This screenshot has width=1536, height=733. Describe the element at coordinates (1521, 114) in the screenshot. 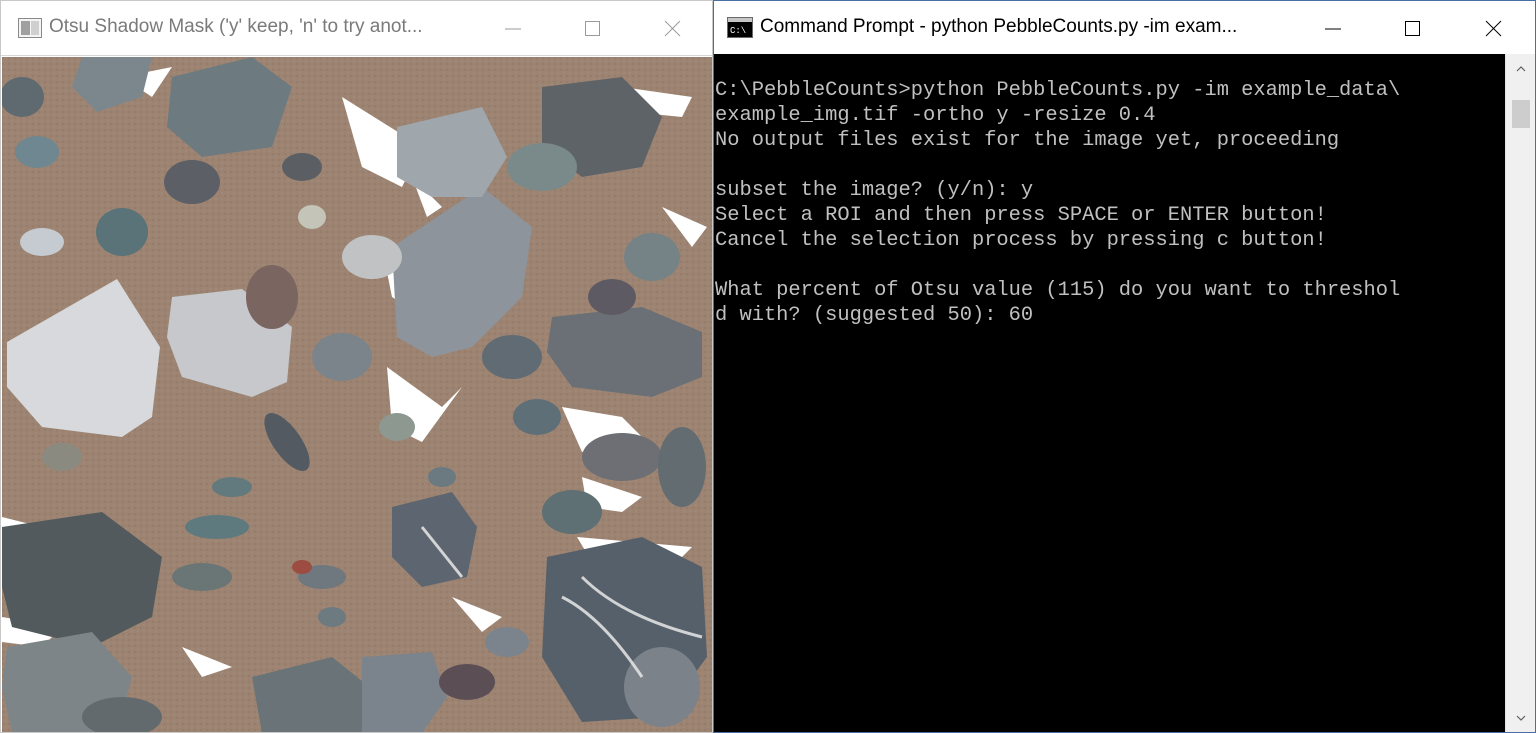

I see `scrollbar-thumb` at that location.